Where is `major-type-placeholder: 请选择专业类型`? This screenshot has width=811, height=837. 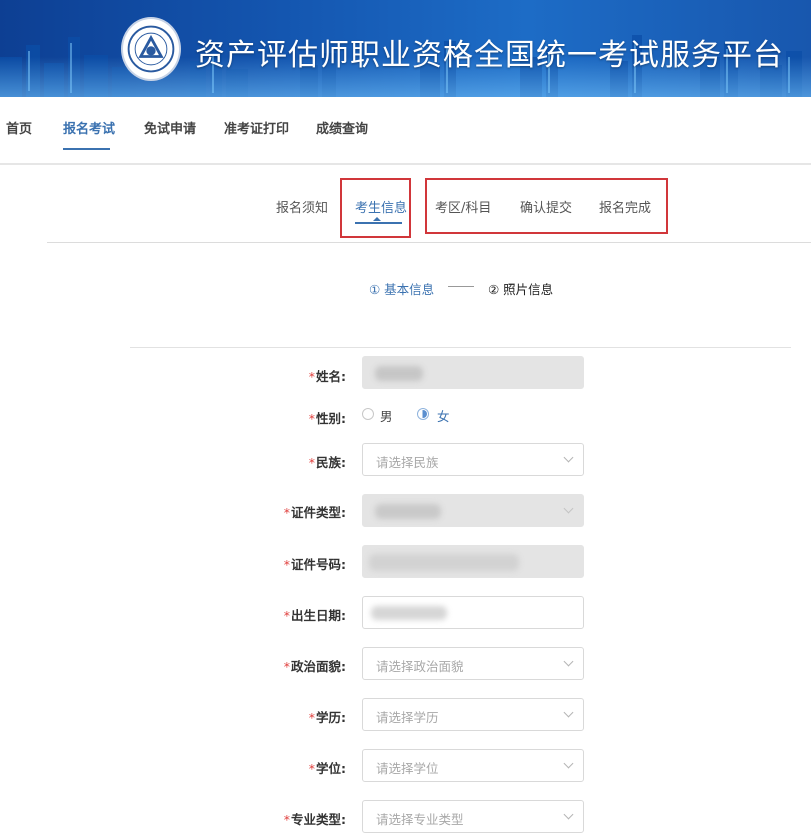
major-type-placeholder: 请选择专业类型 is located at coordinates (420, 819).